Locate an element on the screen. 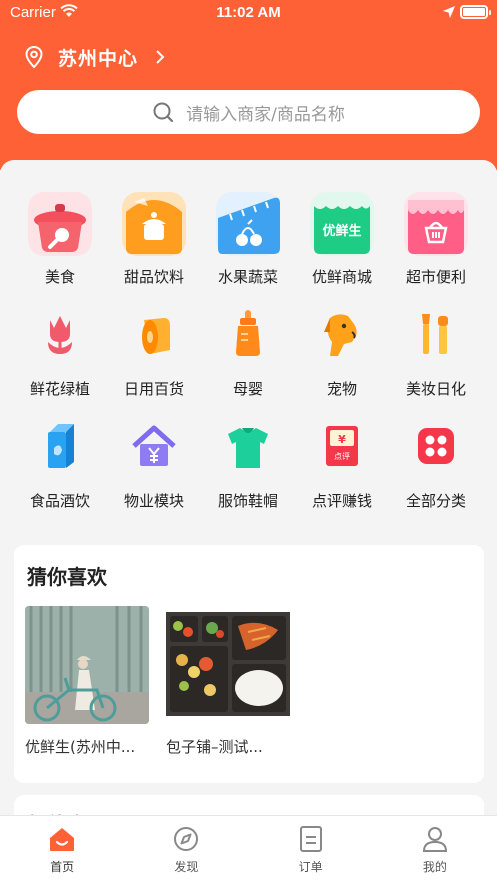  search-input: 请输入商家/商品名称 is located at coordinates (248, 112).